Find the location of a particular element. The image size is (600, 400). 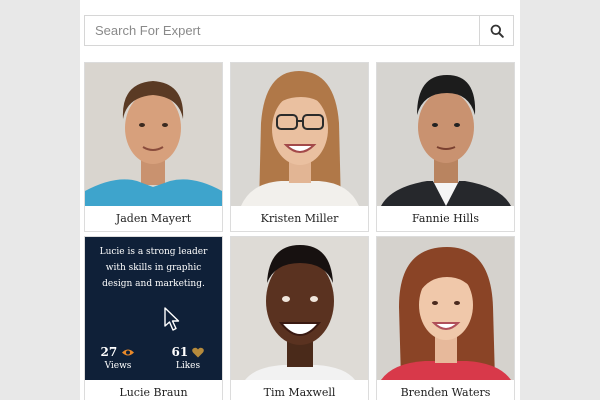

expert-name: Tim Maxwell is located at coordinates (299, 392).